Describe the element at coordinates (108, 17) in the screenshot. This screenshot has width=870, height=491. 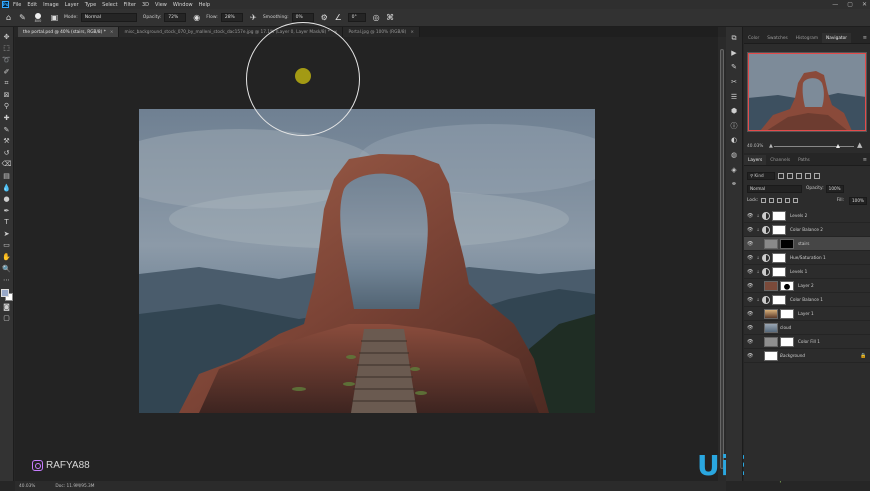
I see `mode-select: Normal` at that location.